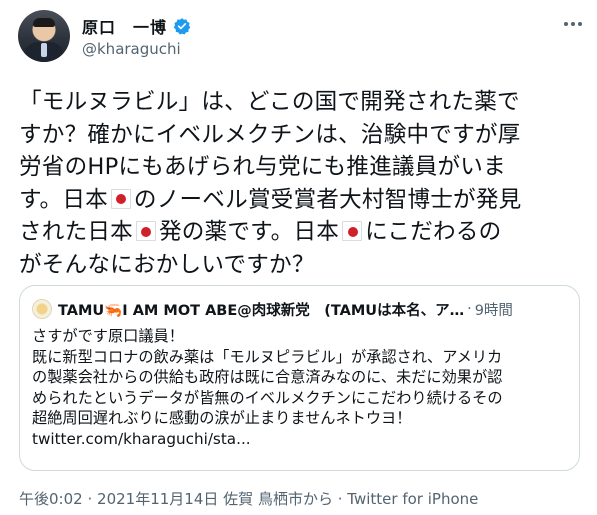 The width and height of the screenshot is (597, 515). What do you see at coordinates (267, 356) in the screenshot?
I see `quoted-line: 既に新型コロナの飲み薬は「モルヌピラビル」が承認され、アメリカ` at bounding box center [267, 356].